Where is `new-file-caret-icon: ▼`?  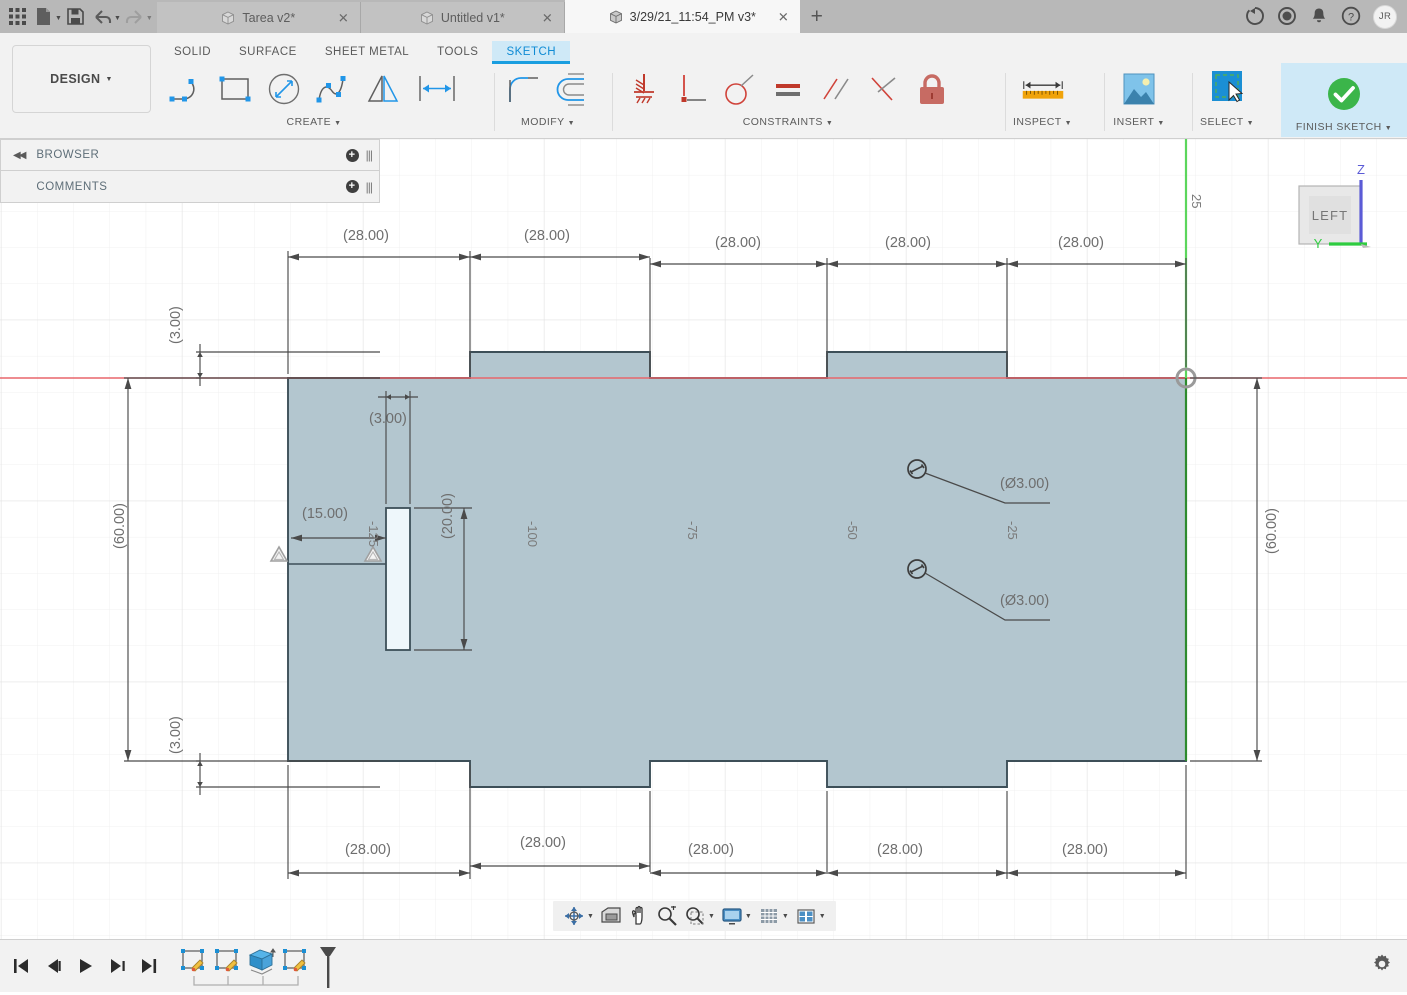
new-file-caret-icon: ▼ is located at coordinates (58, 18).